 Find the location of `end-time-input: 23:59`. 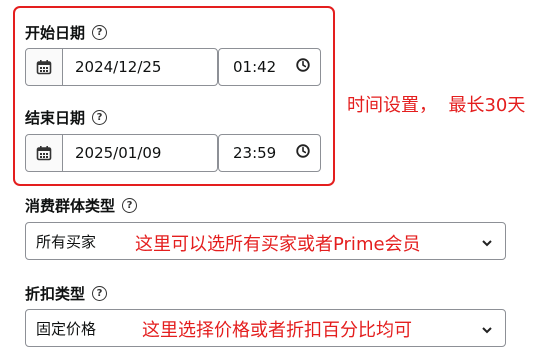

end-time-input: 23:59 is located at coordinates (269, 153).